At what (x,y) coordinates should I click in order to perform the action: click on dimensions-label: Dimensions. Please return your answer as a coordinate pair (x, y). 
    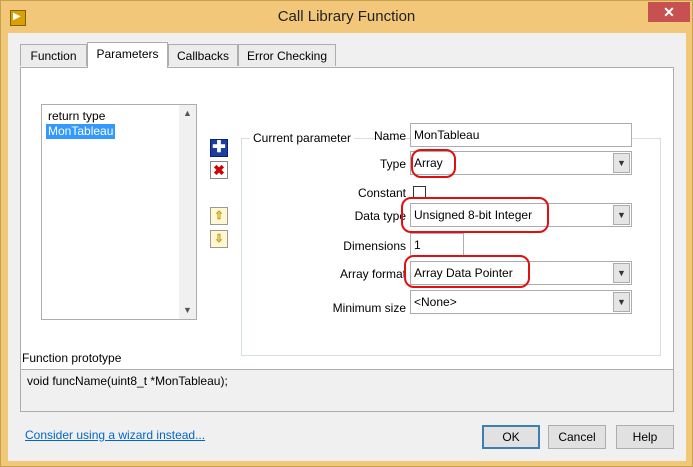
    Looking at the image, I should click on (374, 246).